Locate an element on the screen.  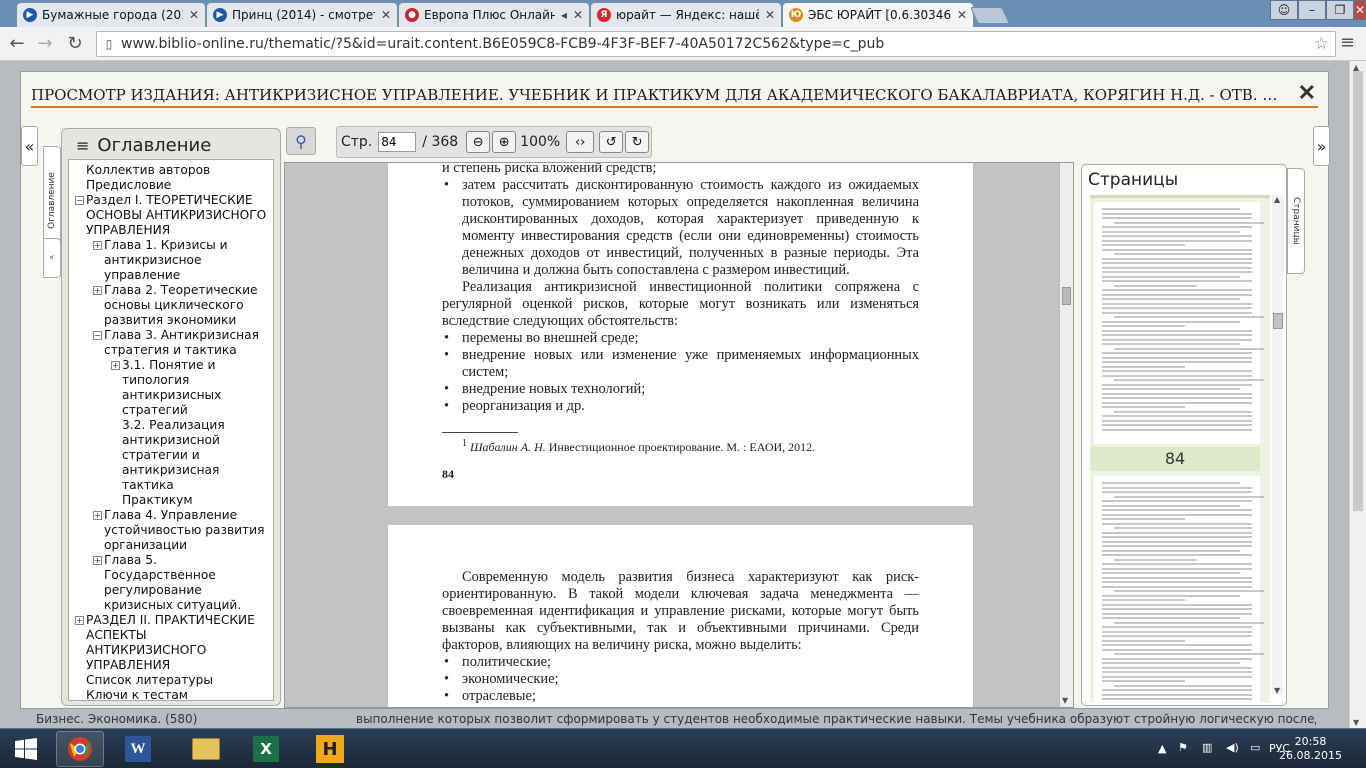
h-app-icon: H is located at coordinates (330, 749).